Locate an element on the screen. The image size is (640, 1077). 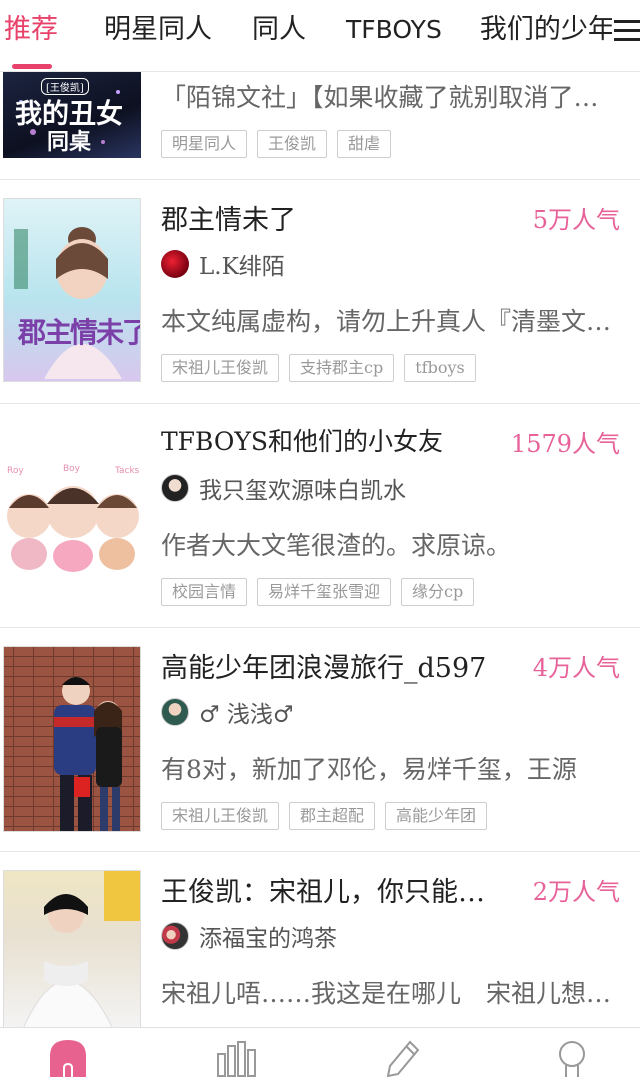
author-name: 添福宝的鸿茶 is located at coordinates (268, 939).